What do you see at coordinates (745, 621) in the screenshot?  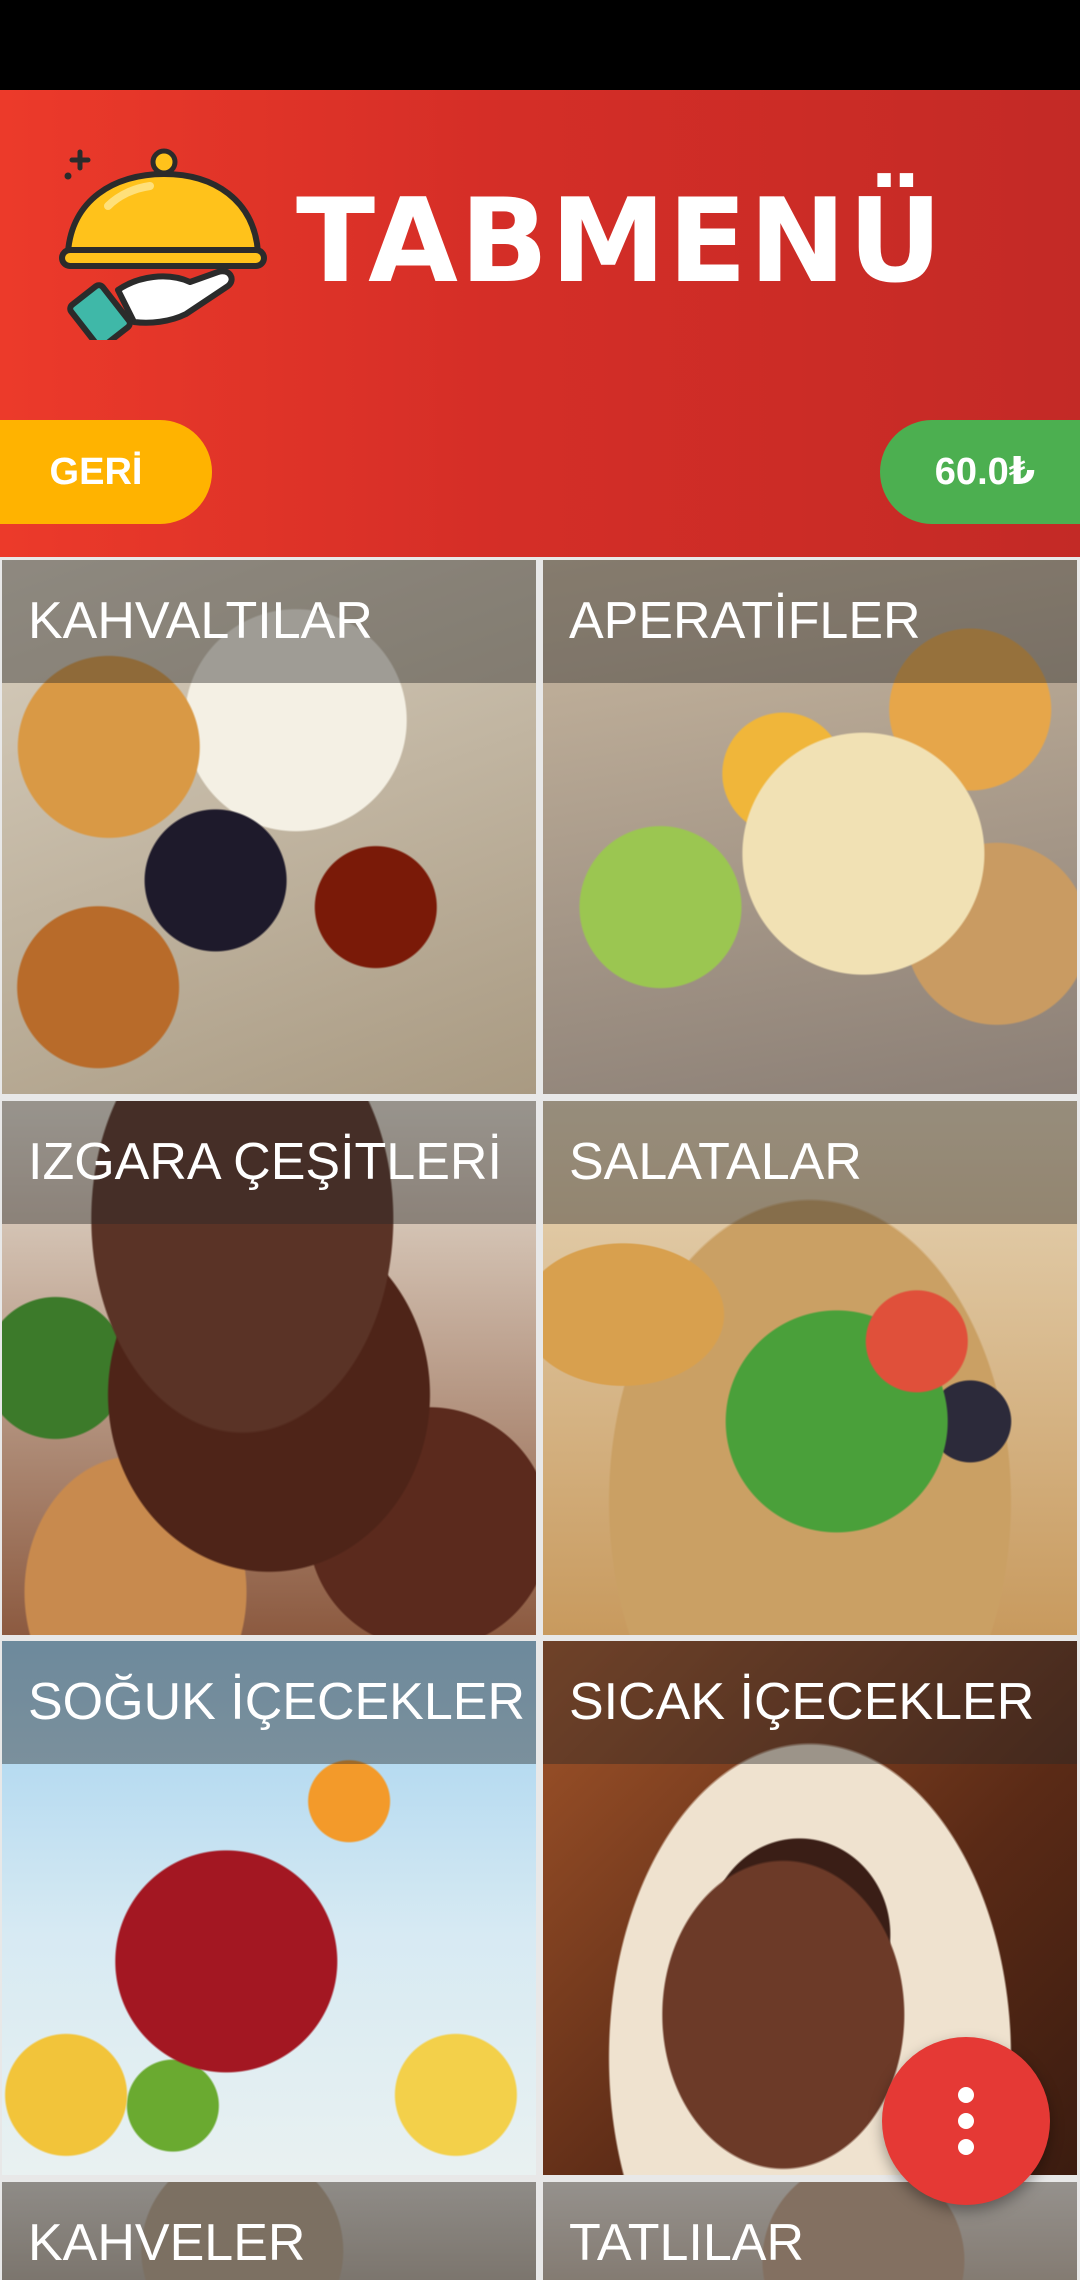 I see `category-label: APERATİFLER` at bounding box center [745, 621].